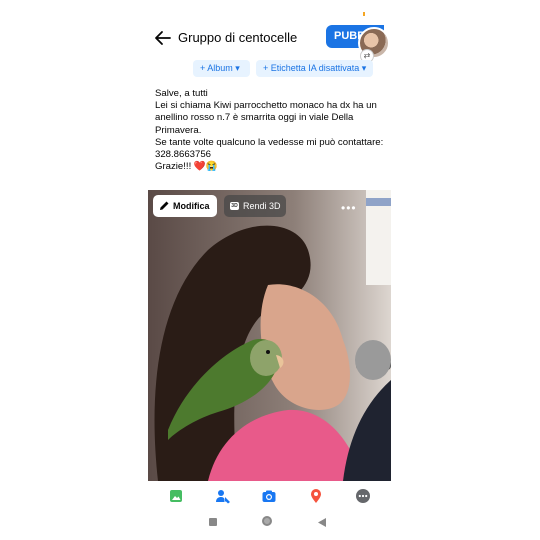 This screenshot has width=540, height=540. What do you see at coordinates (221, 68) in the screenshot?
I see `album-chip: + Album ▾` at bounding box center [221, 68].